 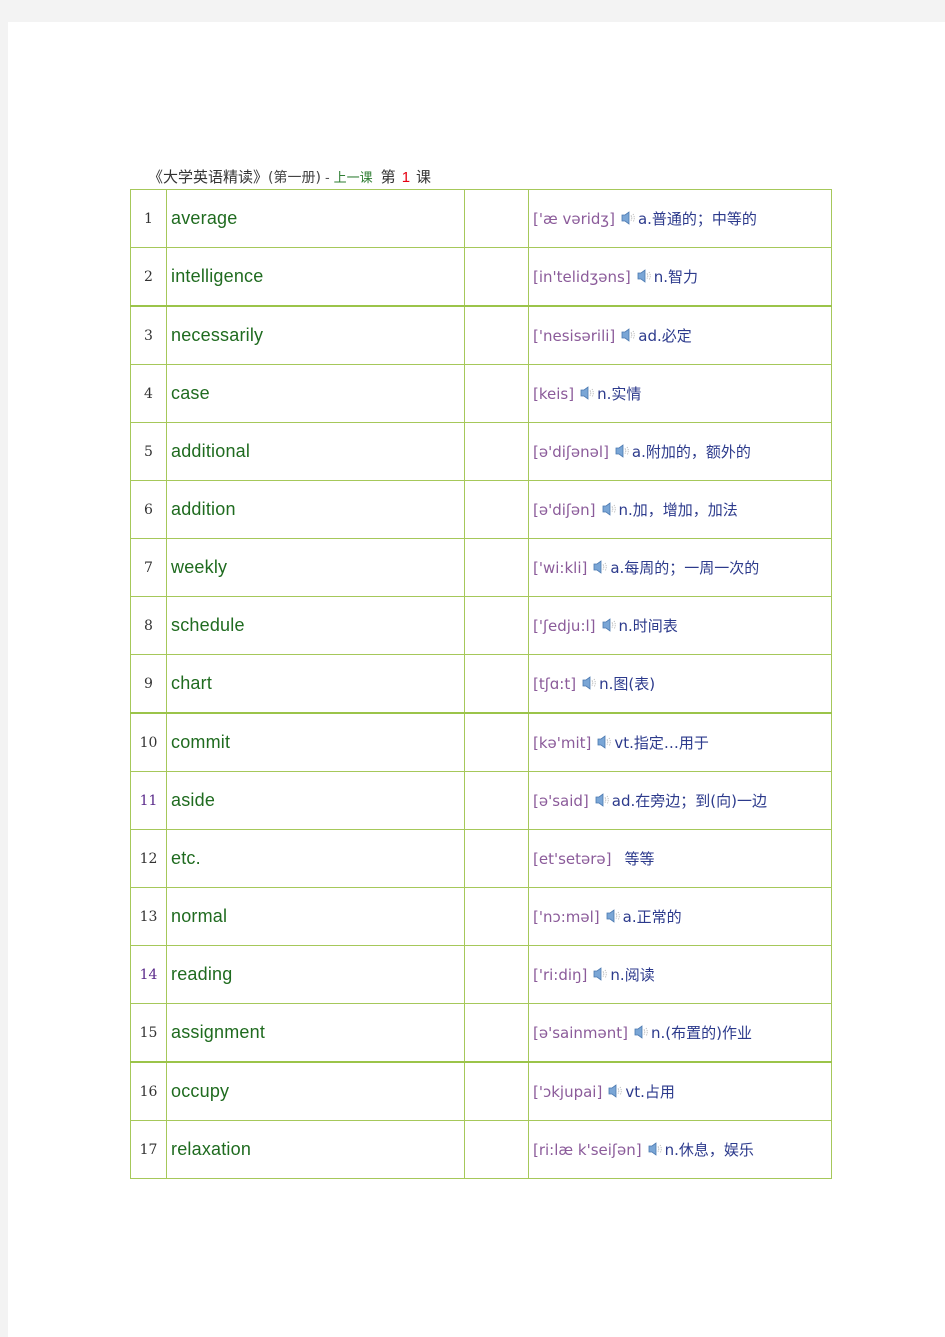 I want to click on row-number: 8, so click(x=148, y=625).